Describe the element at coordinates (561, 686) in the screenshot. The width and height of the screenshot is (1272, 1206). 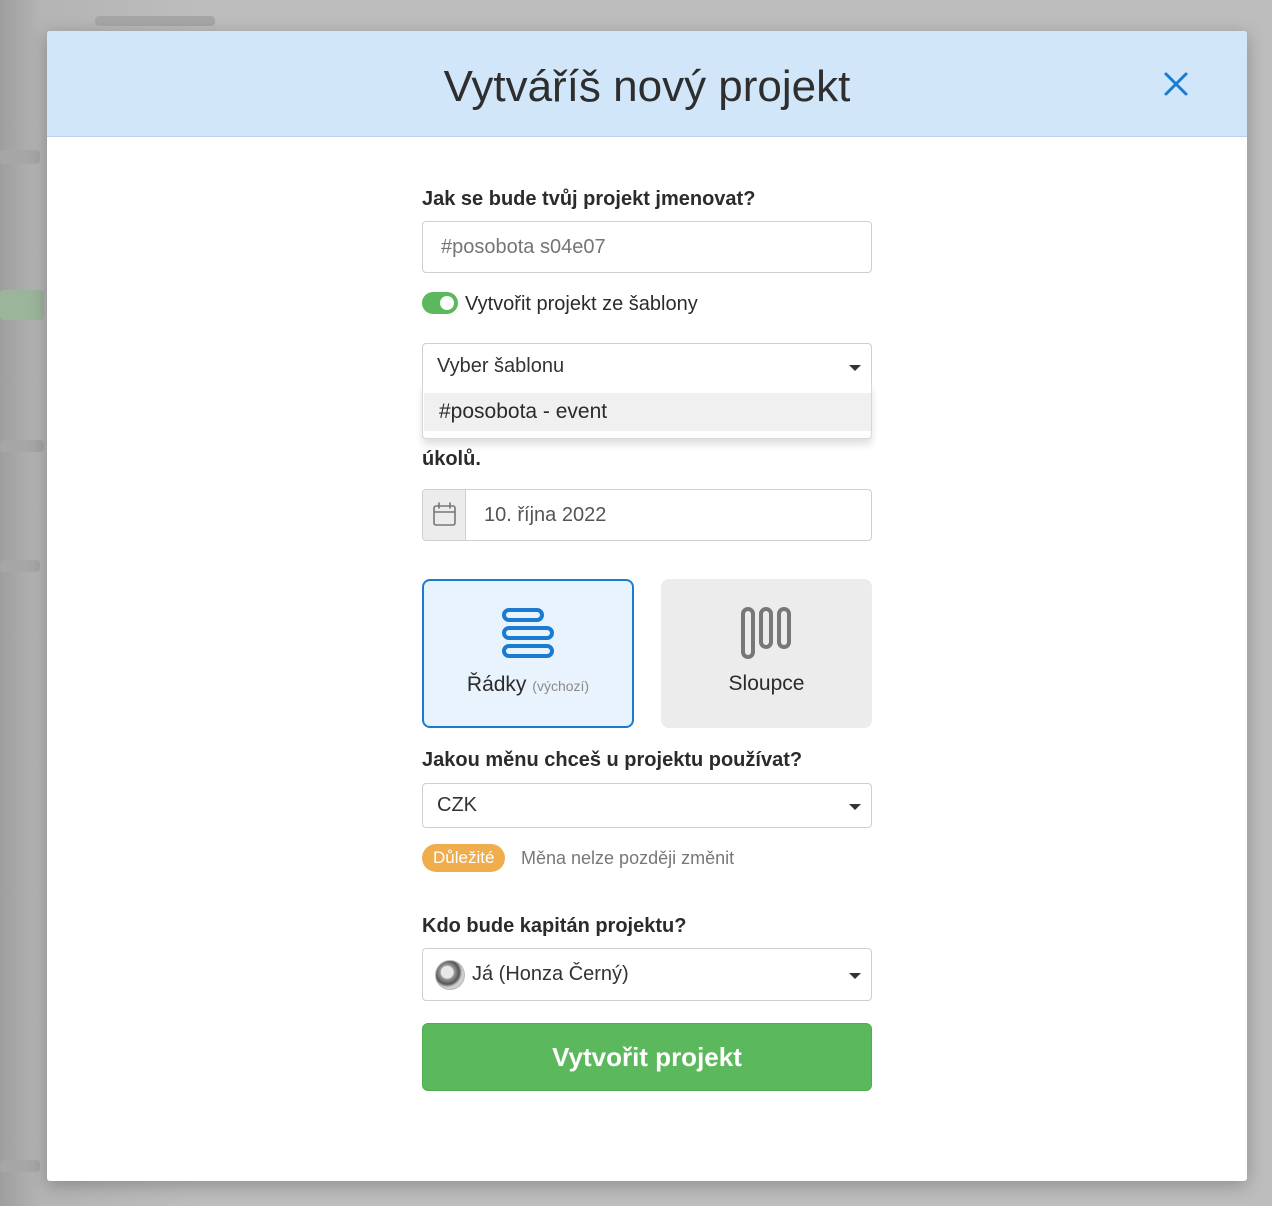
I see `rows-label-default: (výchozí)` at that location.